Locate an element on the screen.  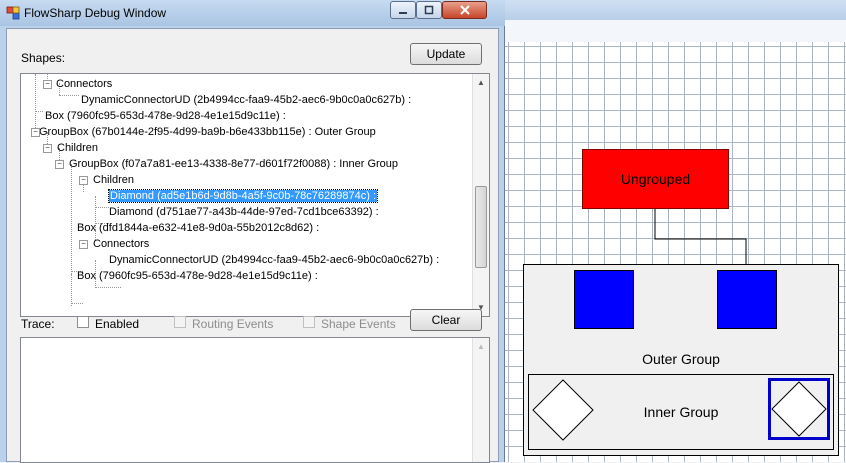
enabled-label: Enabled is located at coordinates (117, 324).